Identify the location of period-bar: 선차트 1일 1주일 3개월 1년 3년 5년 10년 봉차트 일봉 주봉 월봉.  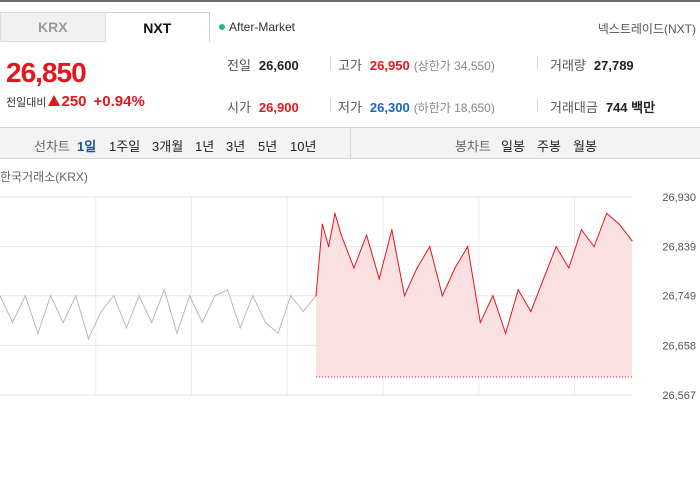
(350, 143).